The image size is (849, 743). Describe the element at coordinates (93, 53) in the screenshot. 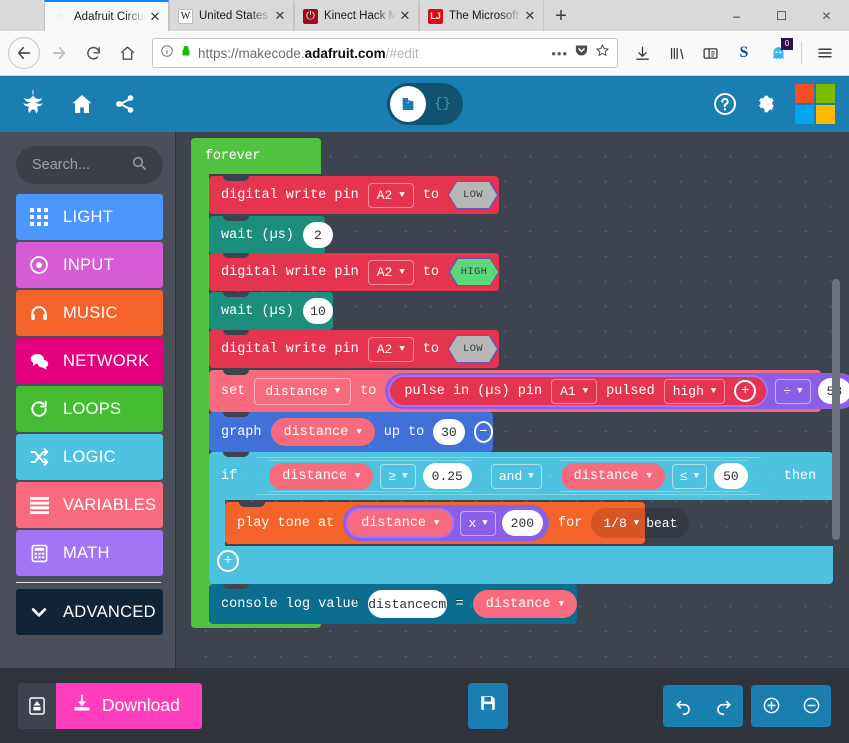

I see `reload-button` at that location.